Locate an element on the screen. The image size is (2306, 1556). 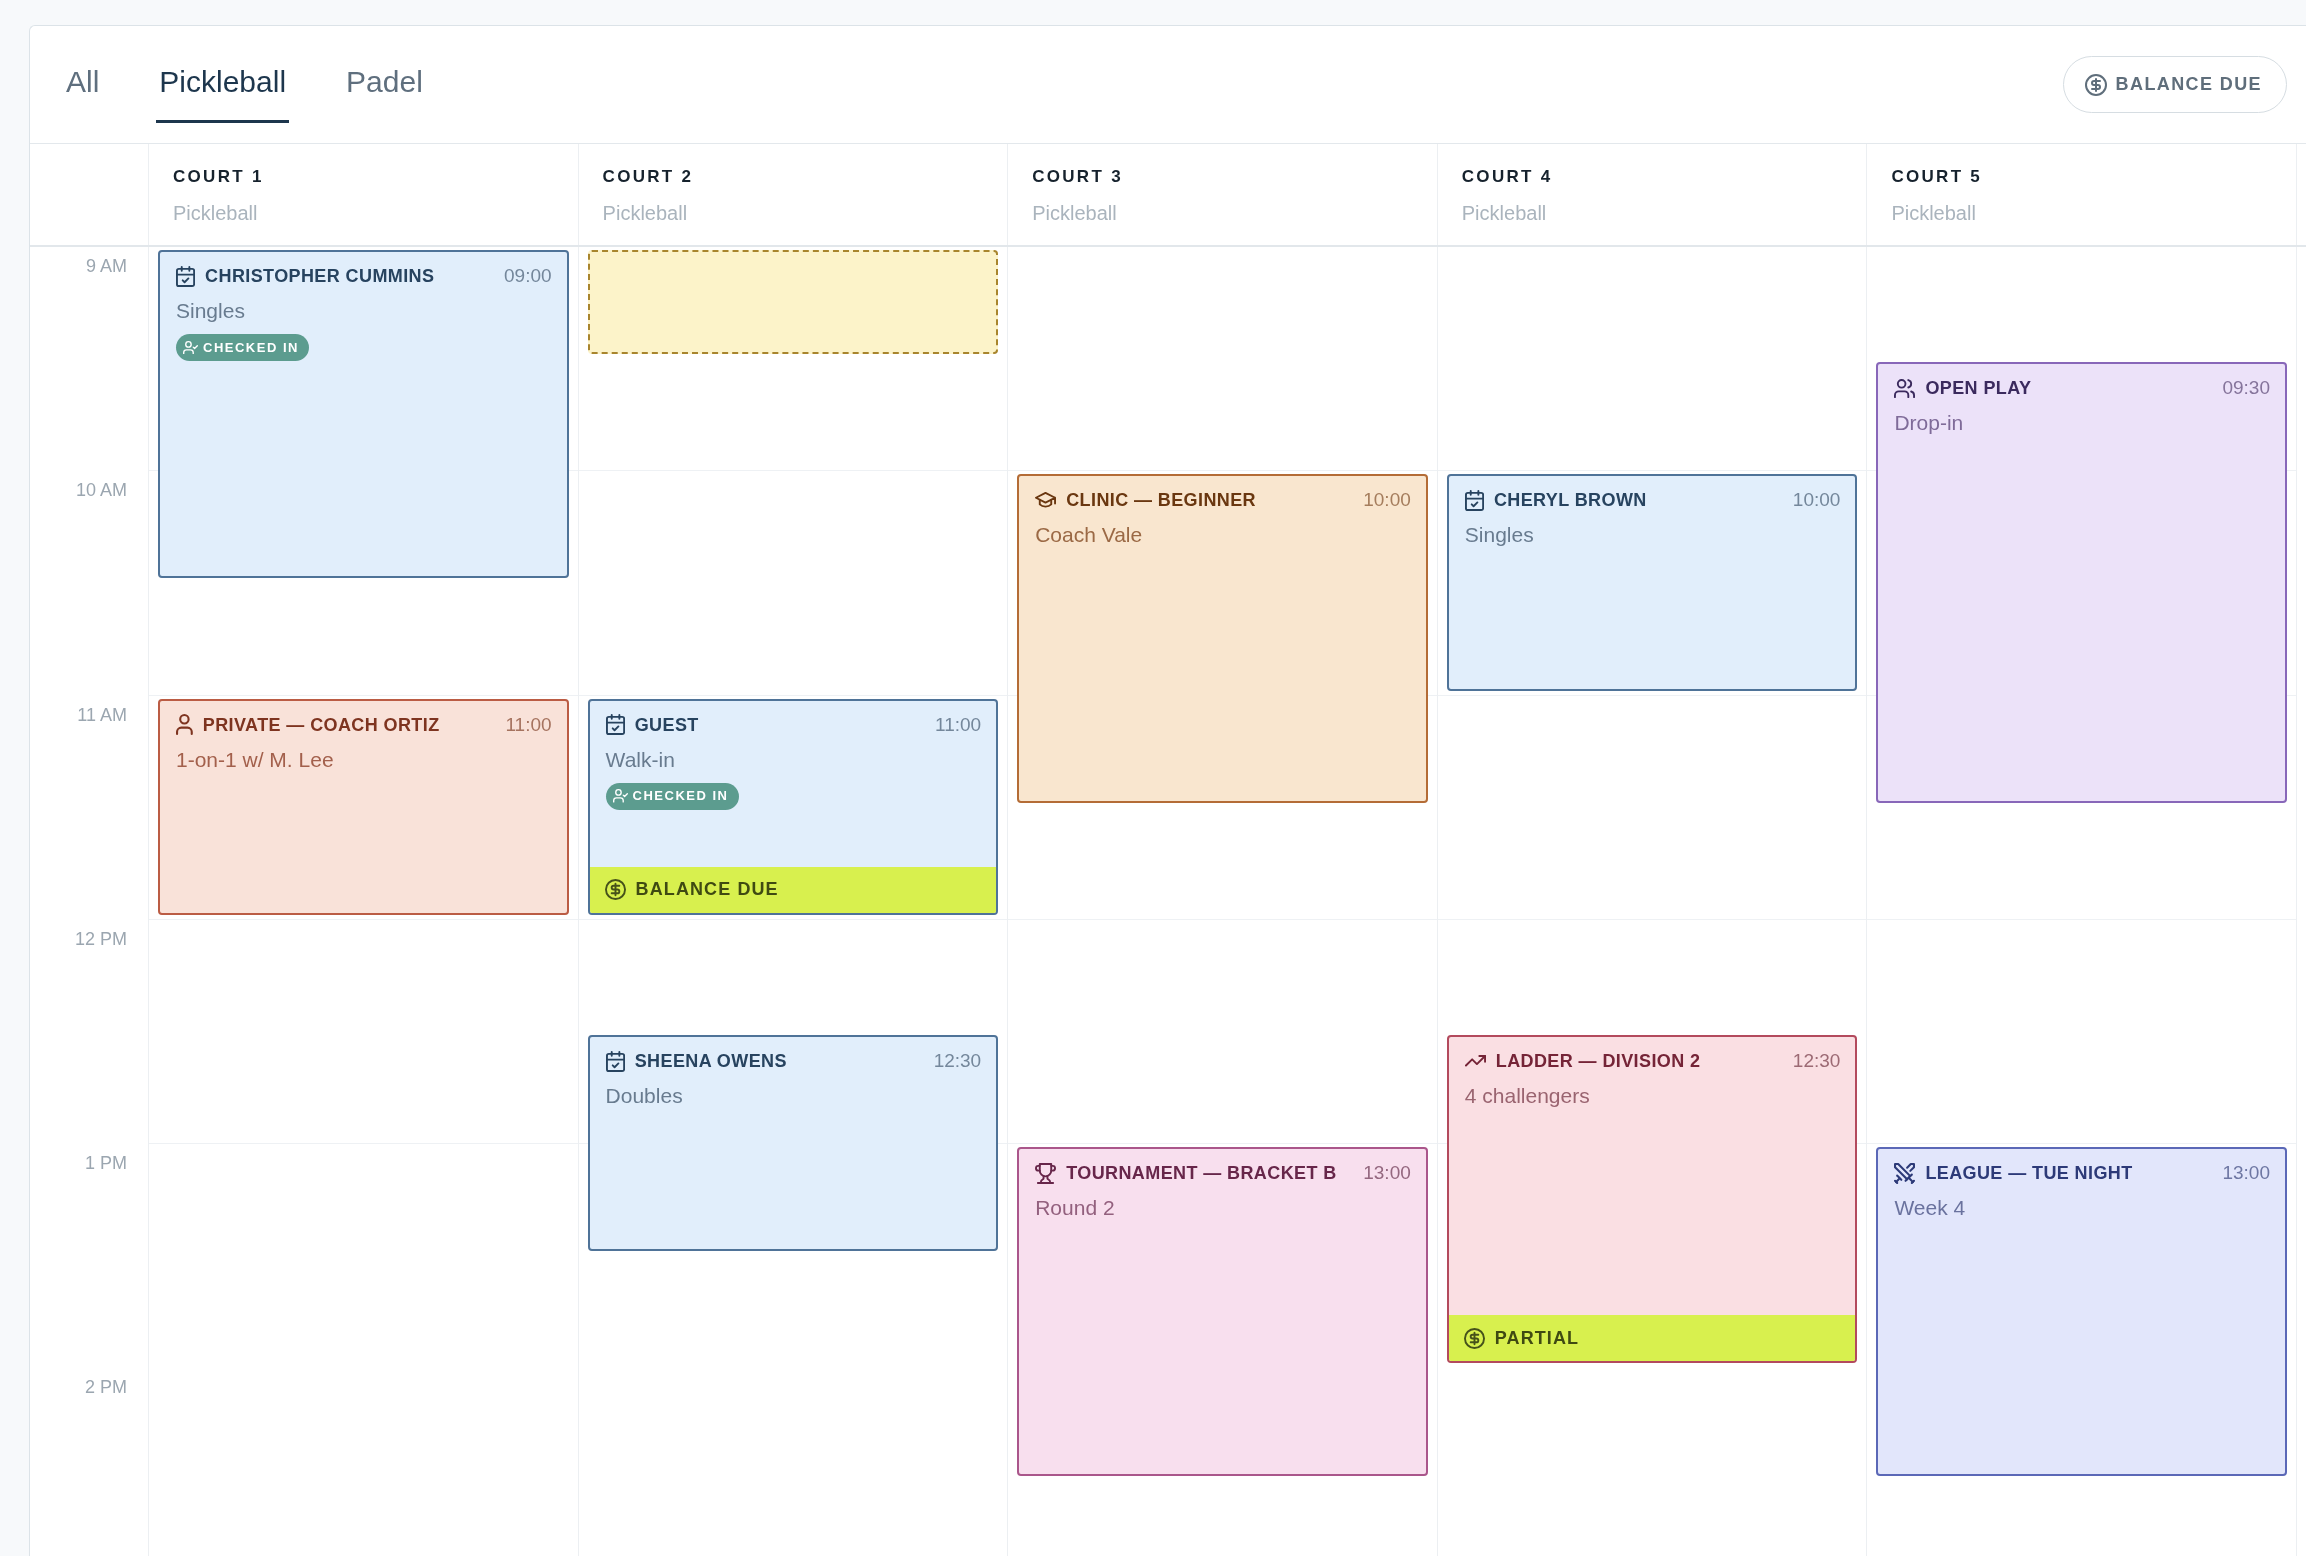
event-title: TOURNAMENT — BRACKET B is located at coordinates (1201, 1173).